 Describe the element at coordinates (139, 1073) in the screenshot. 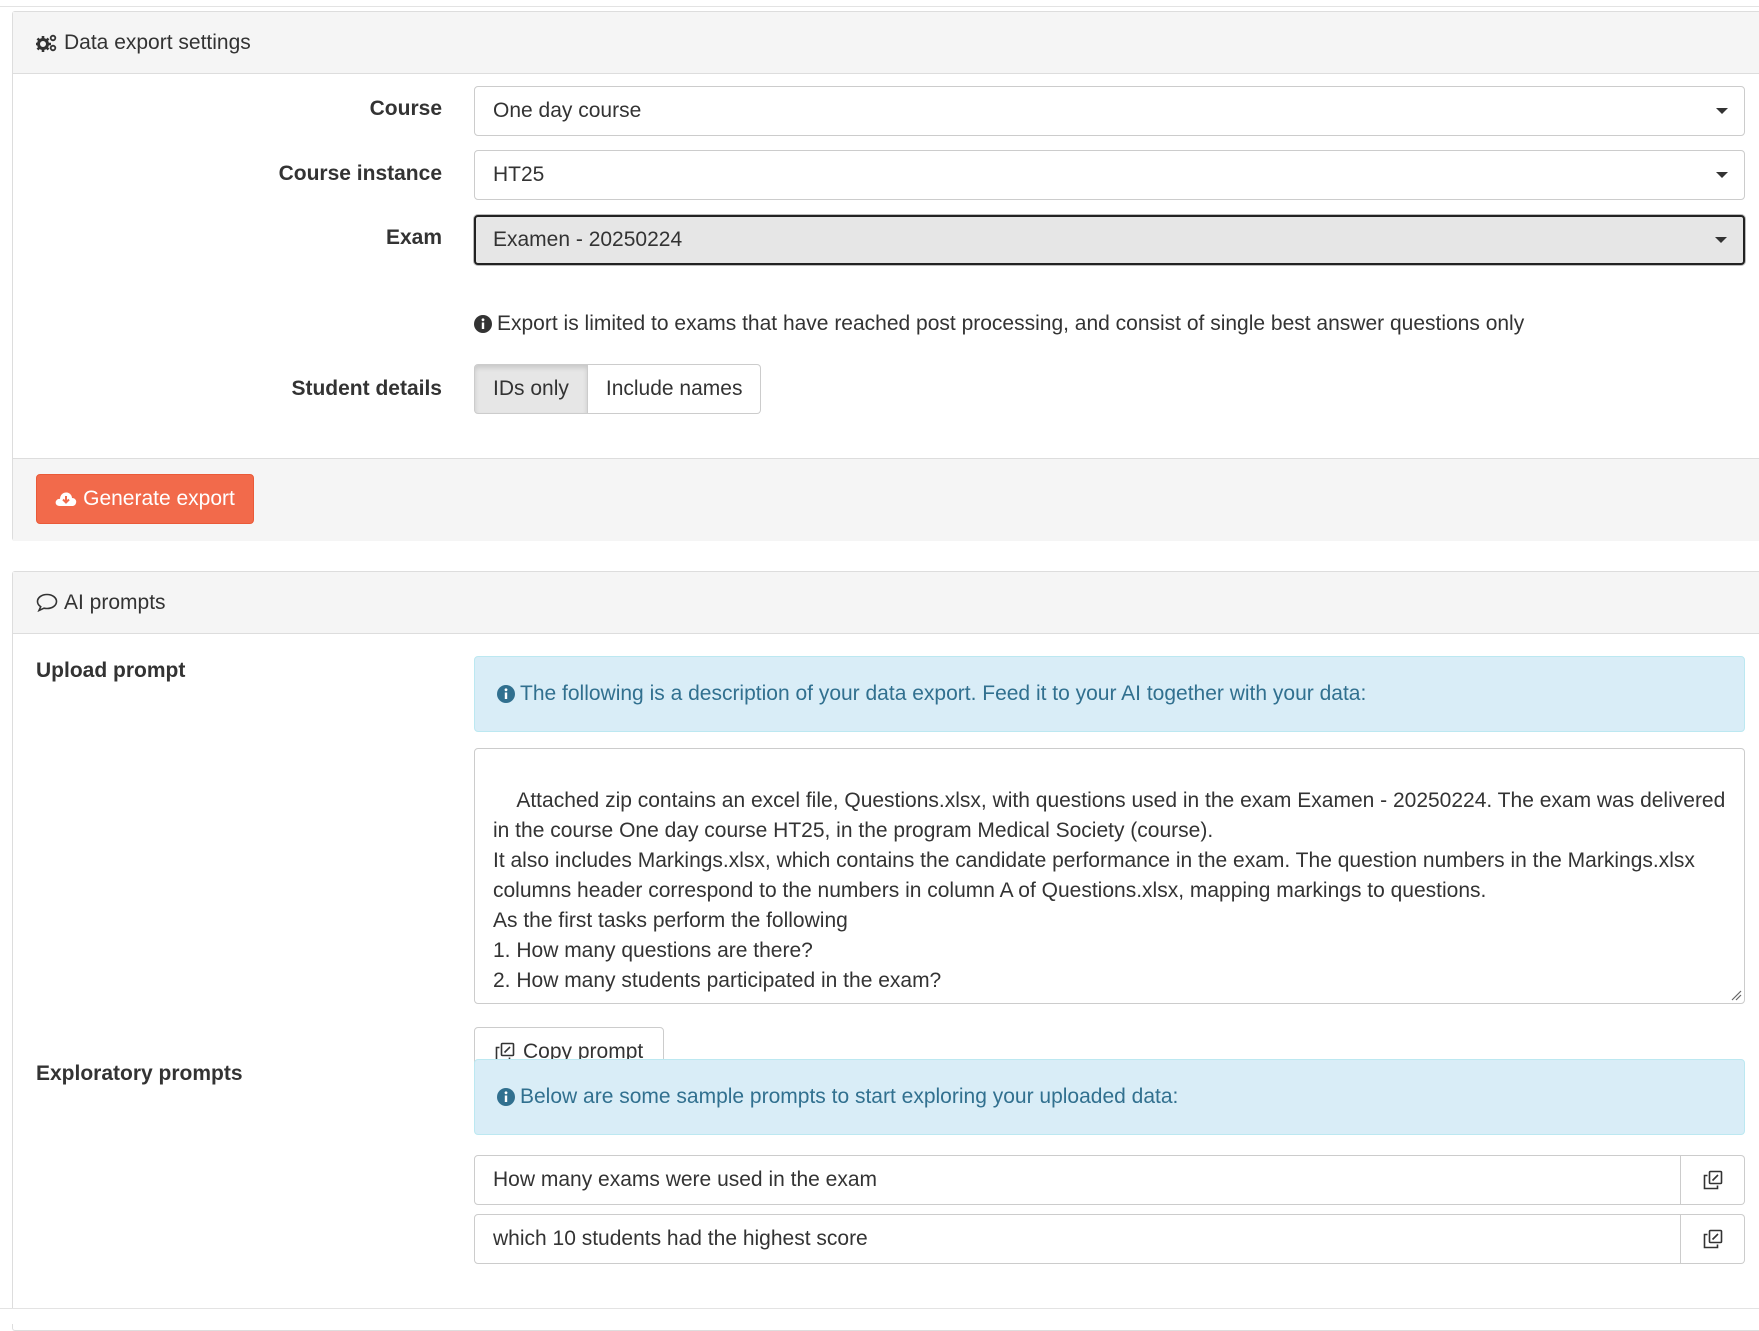

I see `exploratory-prompts-label: Exploratory prompts` at that location.